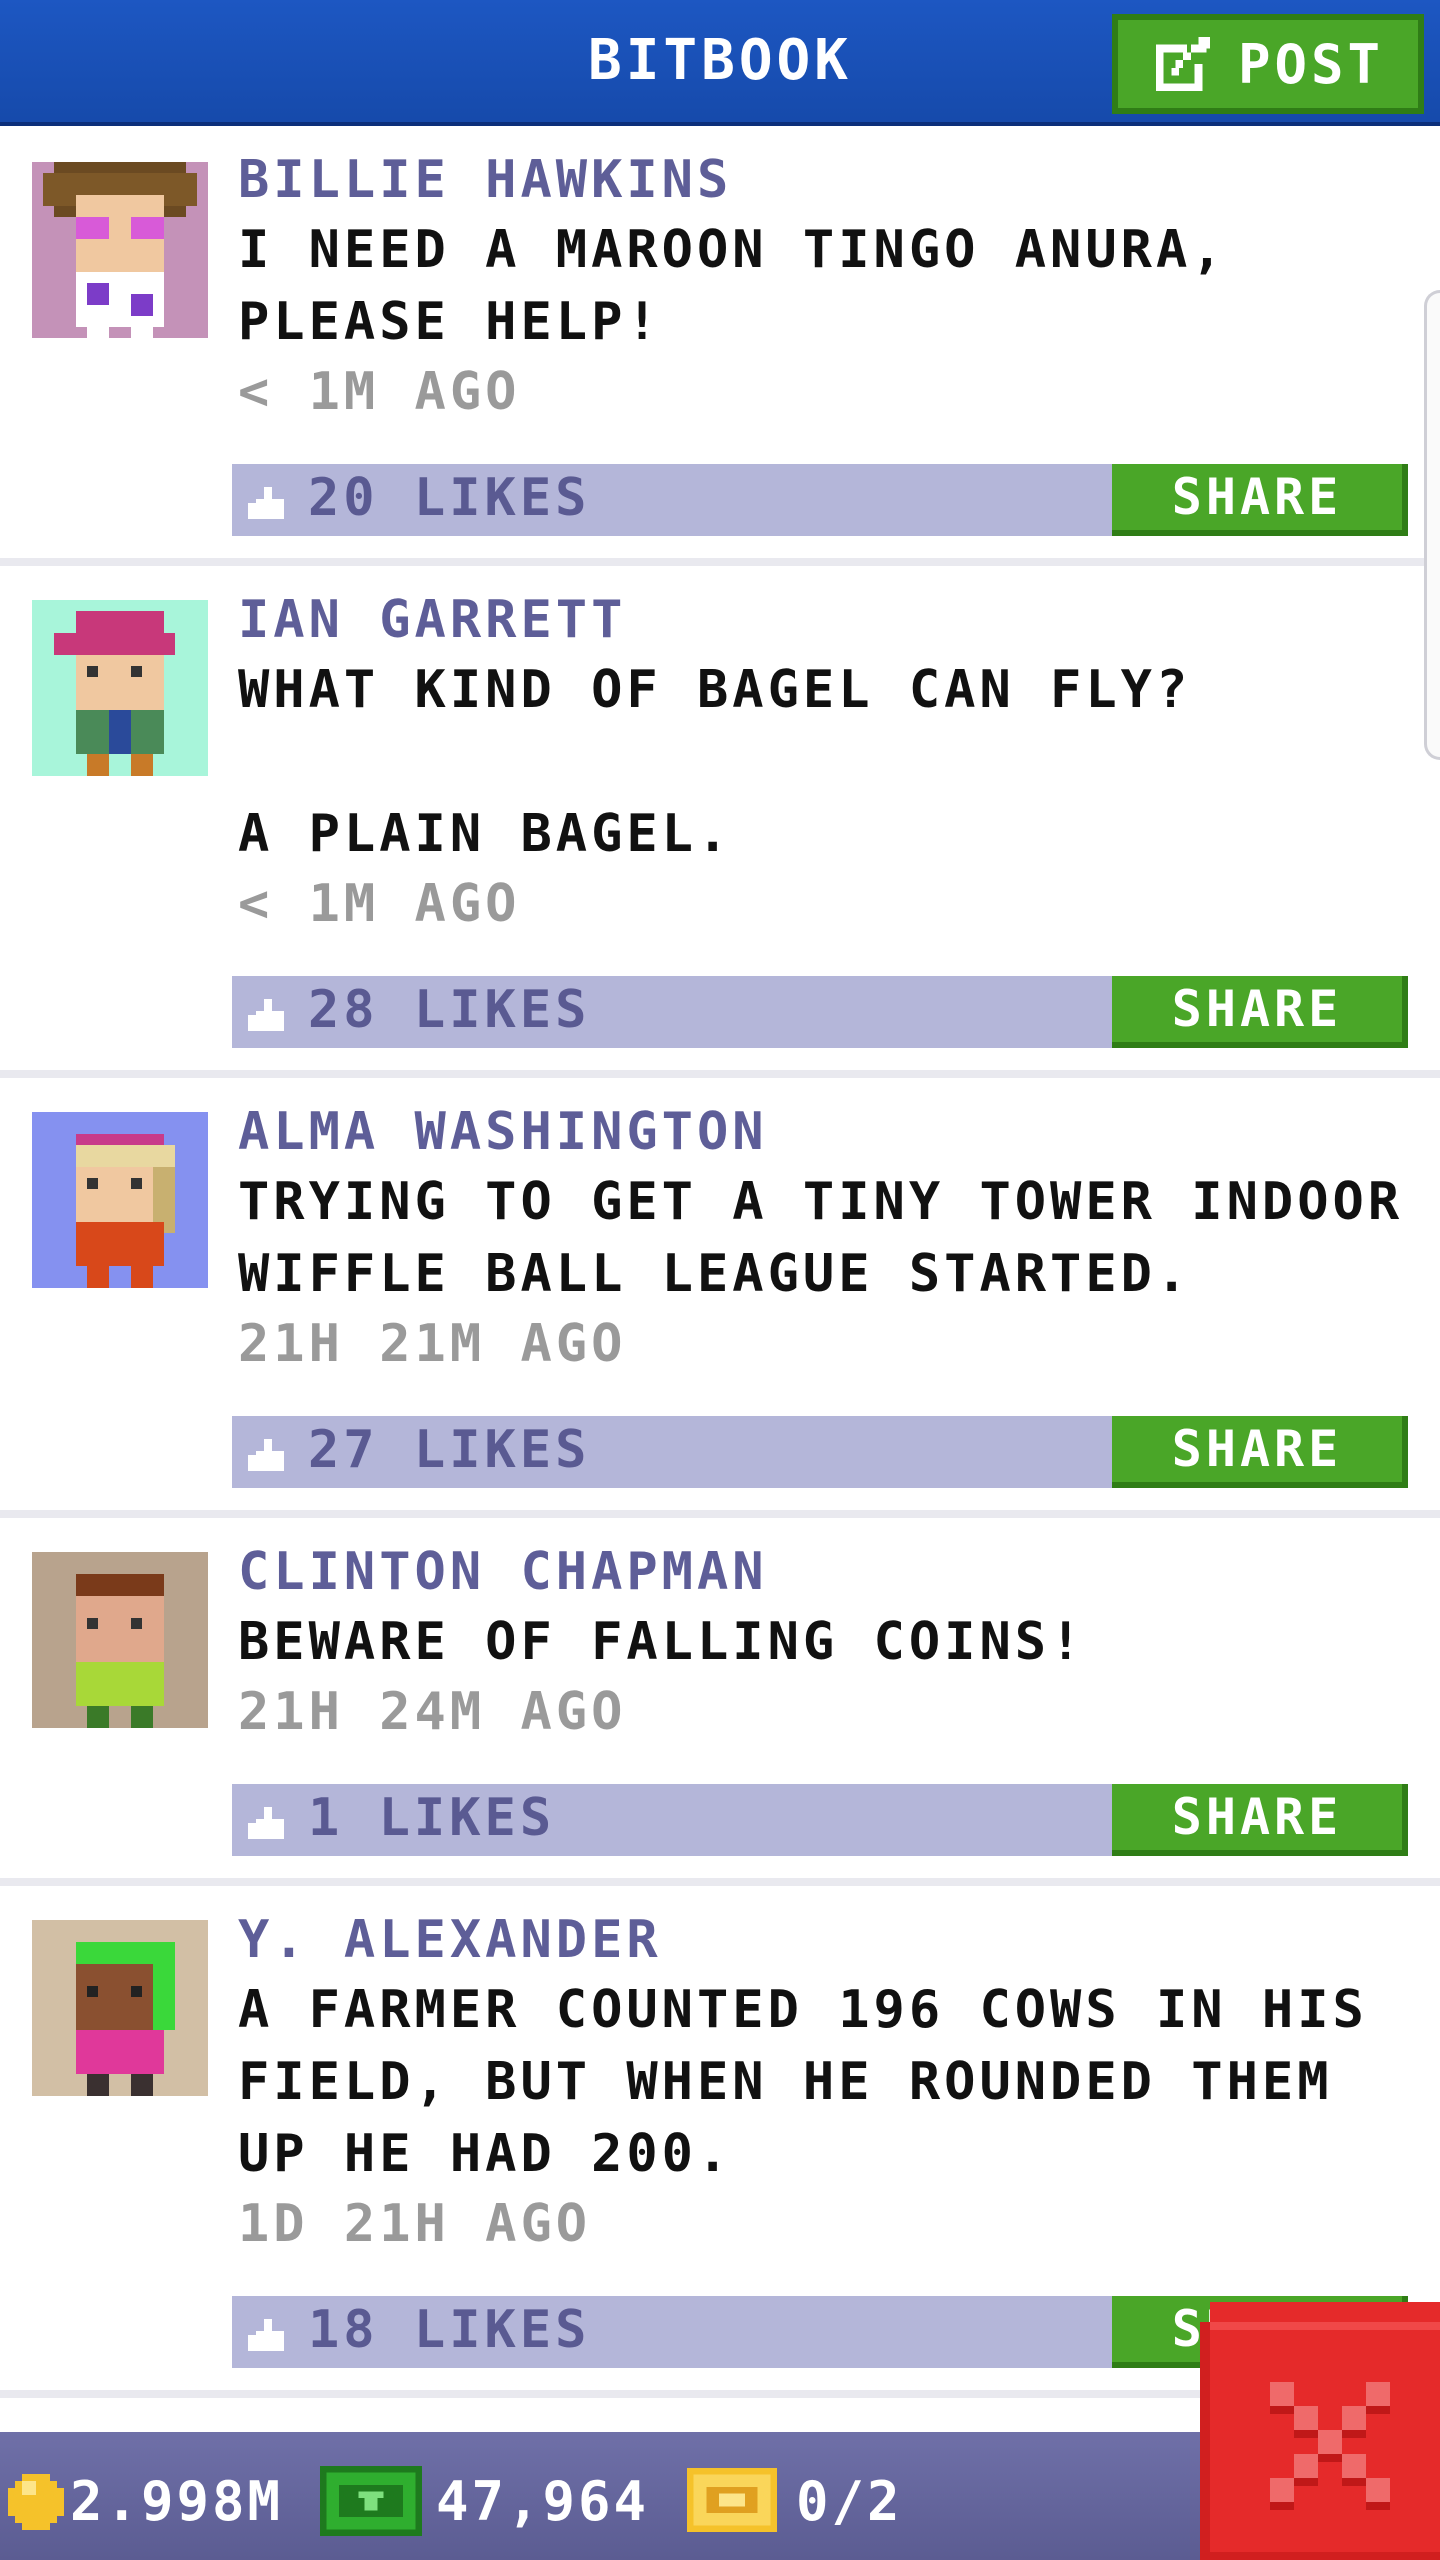 This screenshot has height=2560, width=1440. What do you see at coordinates (415, 2224) in the screenshot?
I see `post-time: 1D 21H AGO` at bounding box center [415, 2224].